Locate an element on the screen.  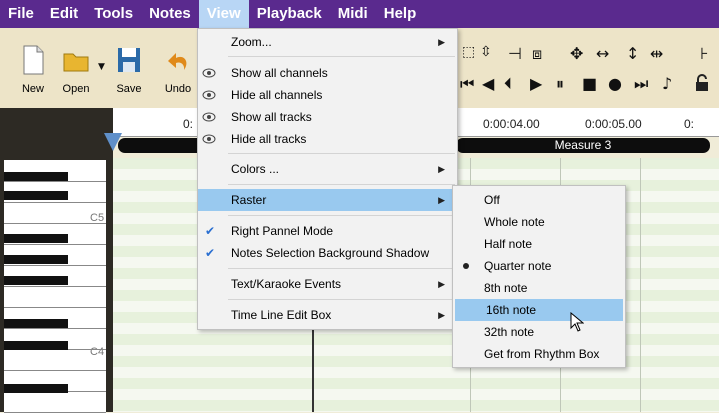
menu-item-zoom: Zoom... ▶ is located at coordinates (327, 42).